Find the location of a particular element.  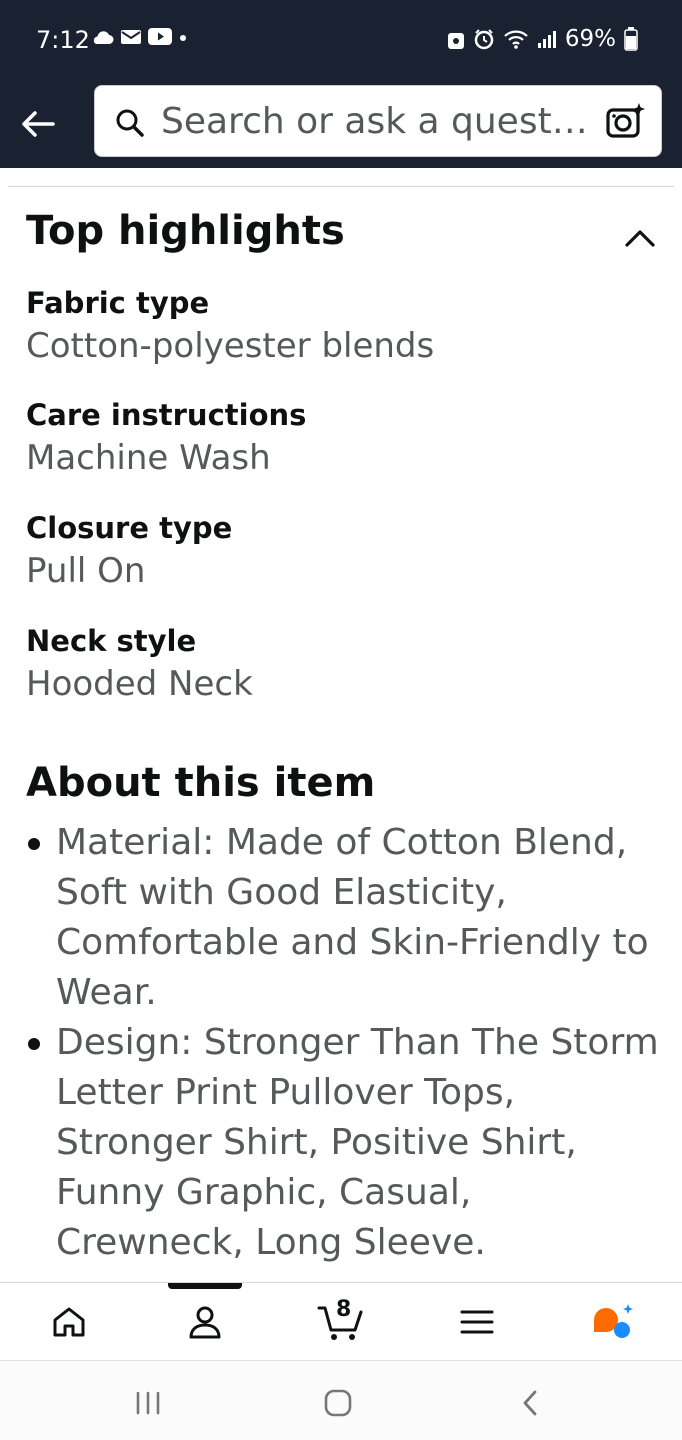

search-bar is located at coordinates (378, 121).